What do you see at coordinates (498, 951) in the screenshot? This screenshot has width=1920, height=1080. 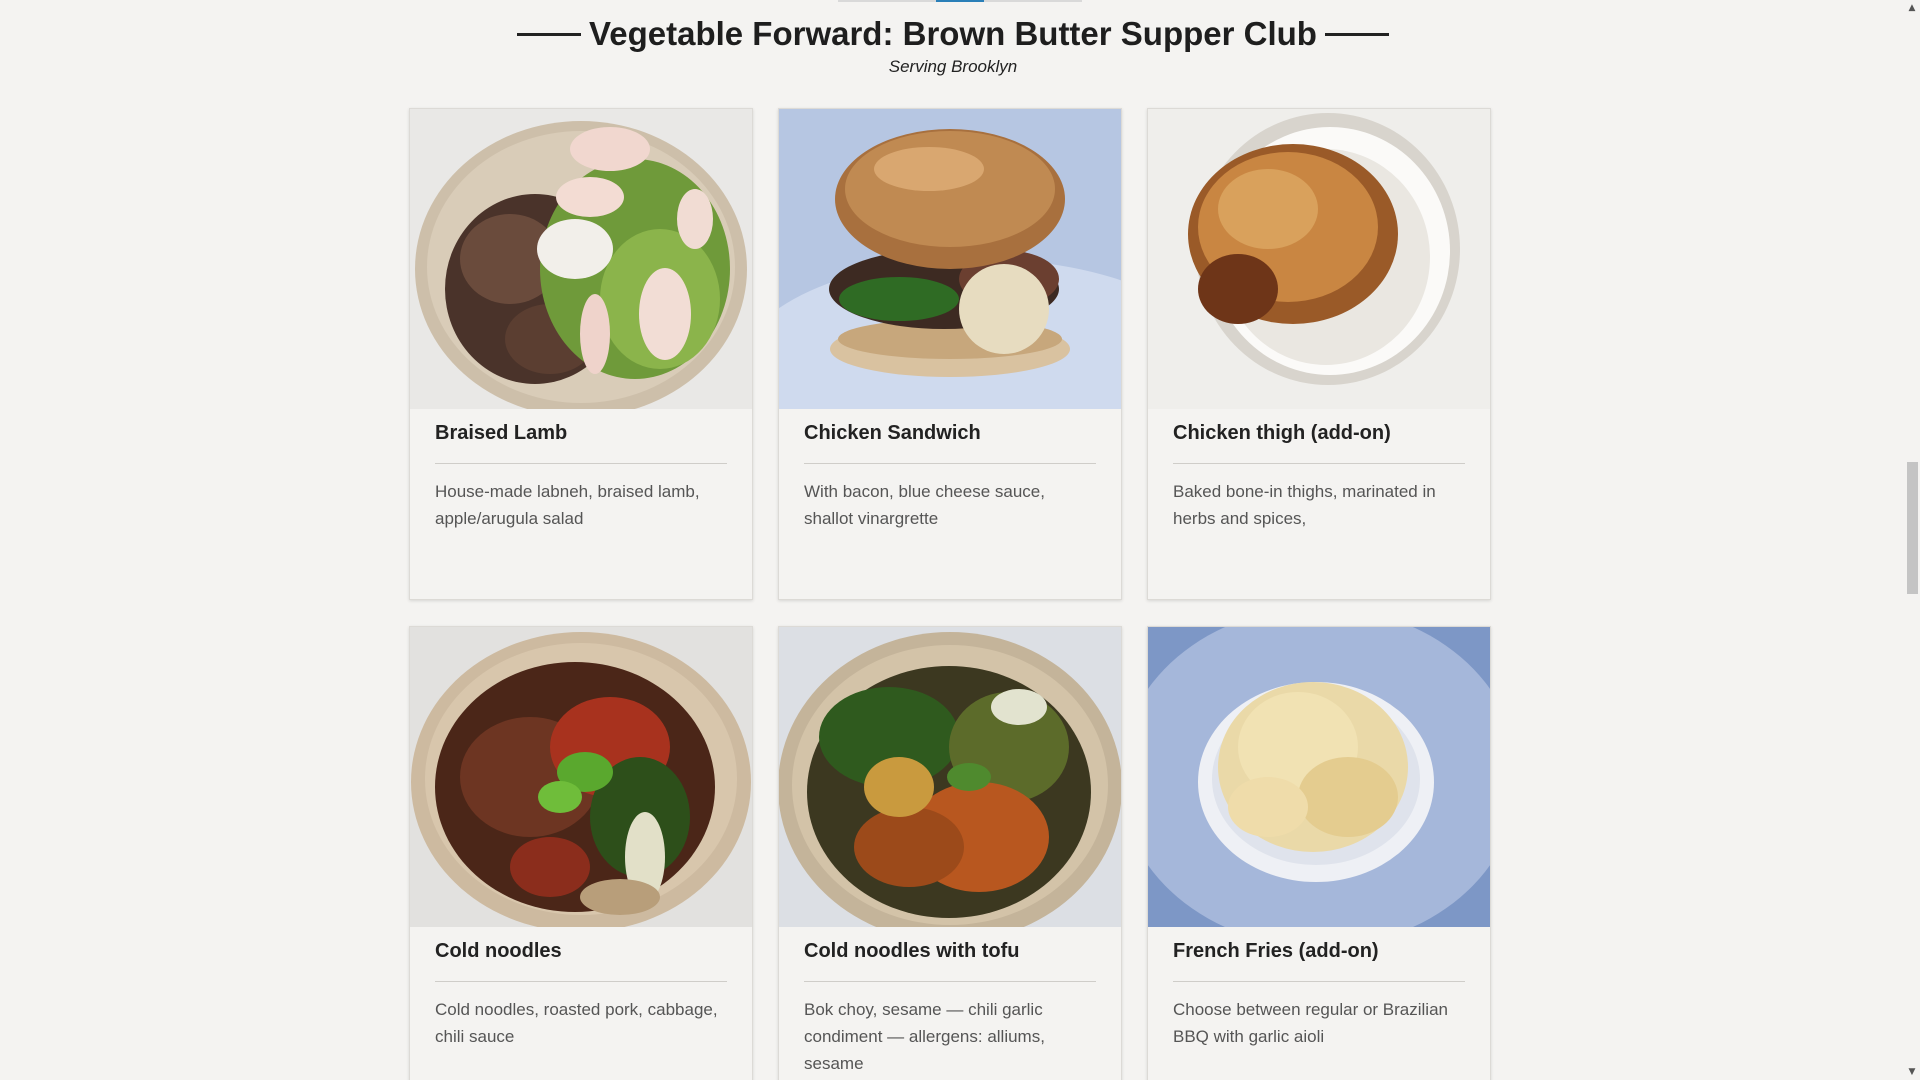 I see `card-title: Cold noodles` at bounding box center [498, 951].